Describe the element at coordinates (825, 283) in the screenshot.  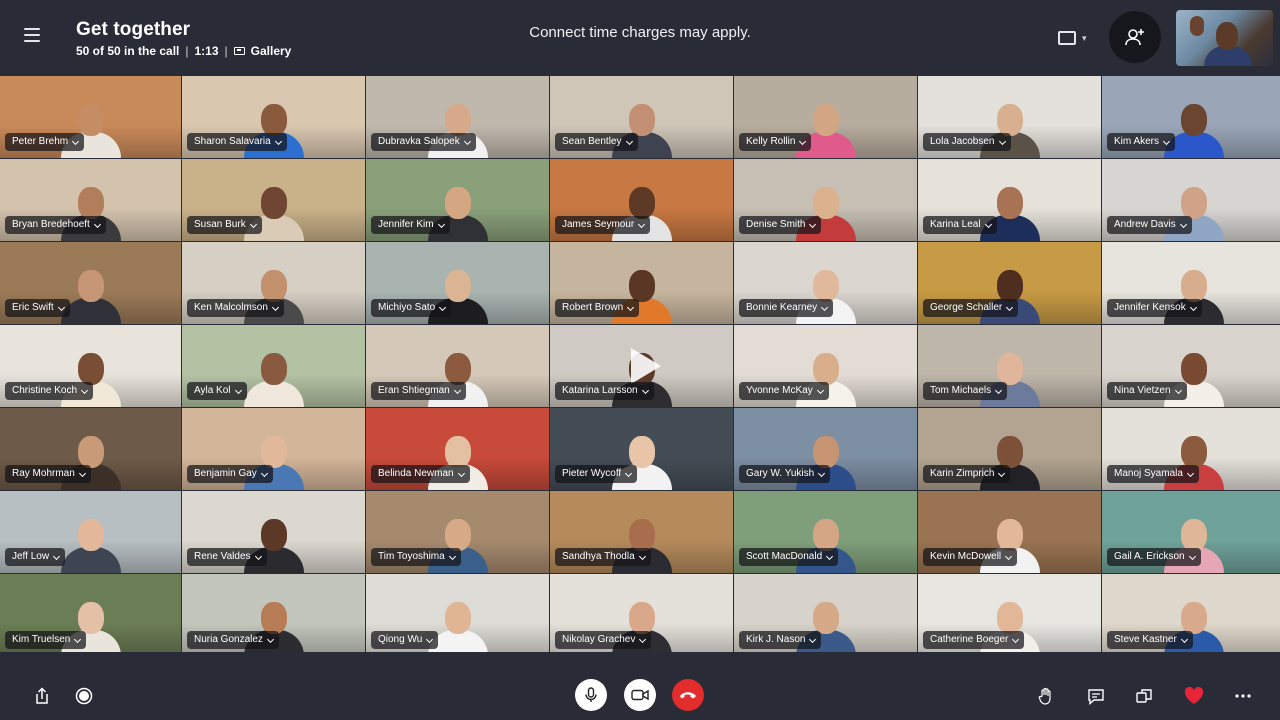
I see `participant-tile: Bonnie Kearney` at that location.